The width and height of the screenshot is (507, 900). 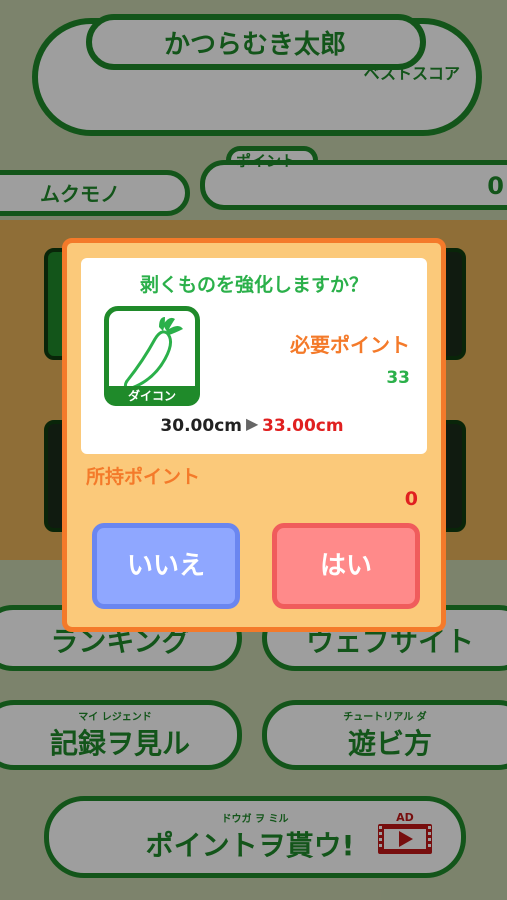 What do you see at coordinates (303, 426) in the screenshot?
I see `upgraded-size: 33.00cm` at bounding box center [303, 426].